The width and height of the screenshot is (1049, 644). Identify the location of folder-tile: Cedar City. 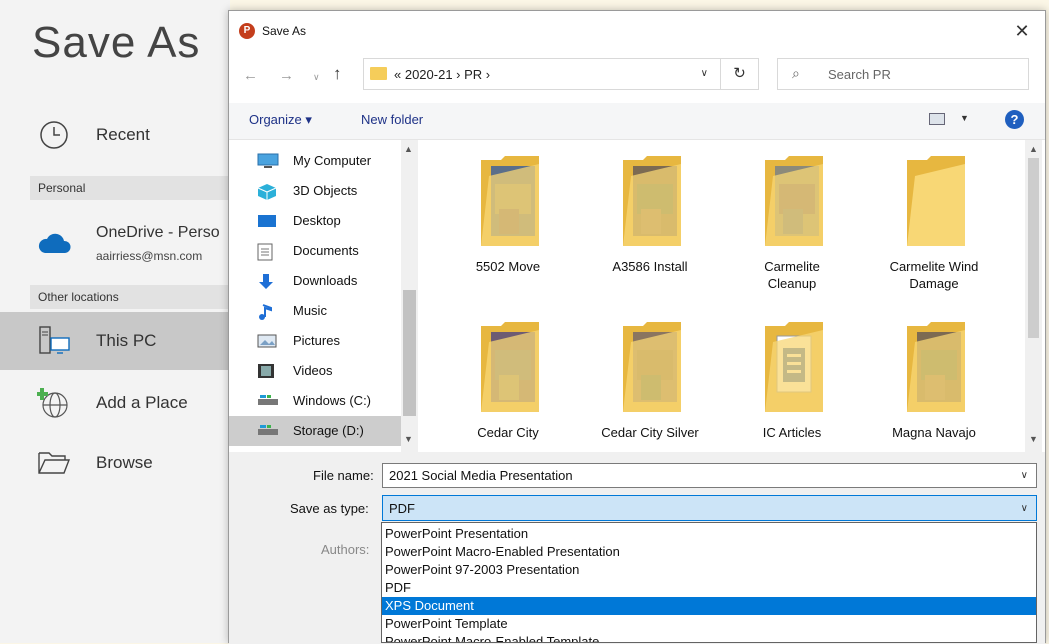
(508, 381).